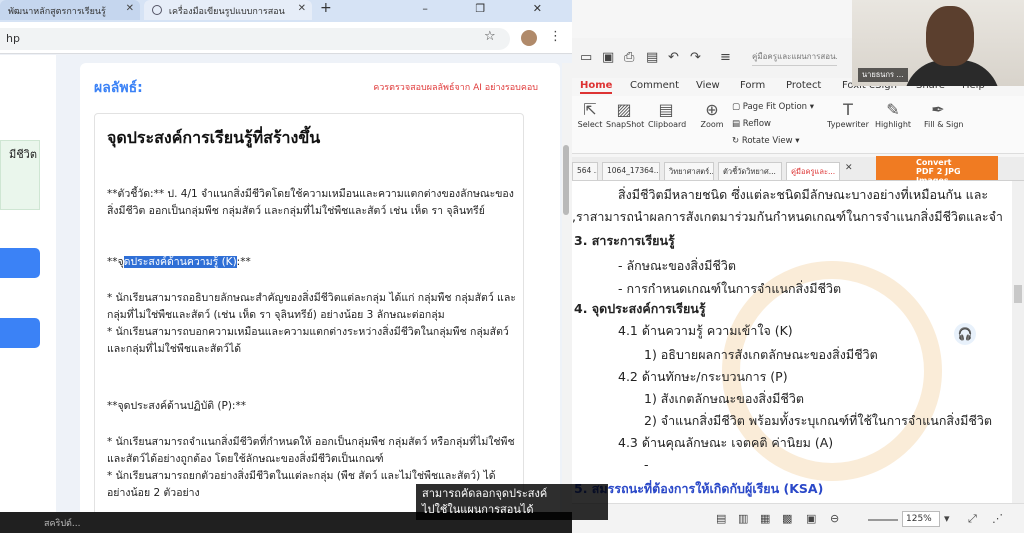 The width and height of the screenshot is (1024, 533). I want to click on page-icon: ▤, so click(652, 57).